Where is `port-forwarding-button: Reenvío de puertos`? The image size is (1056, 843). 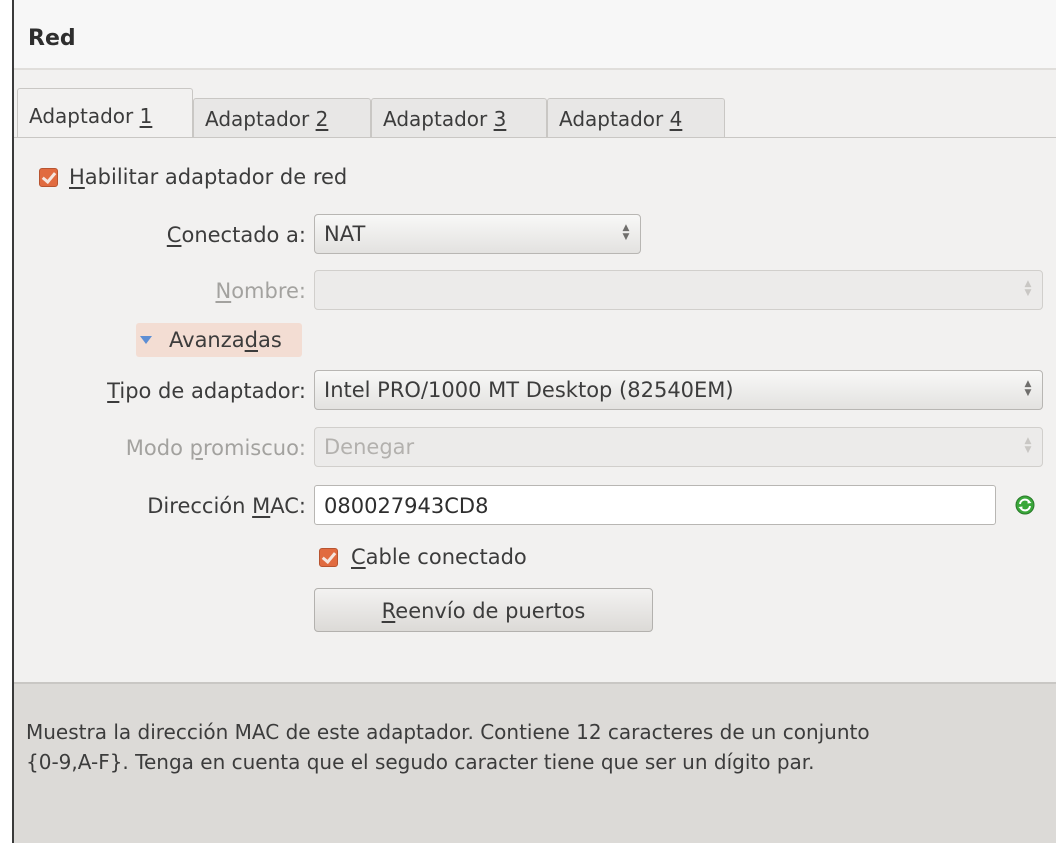 port-forwarding-button: Reenvío de puertos is located at coordinates (483, 610).